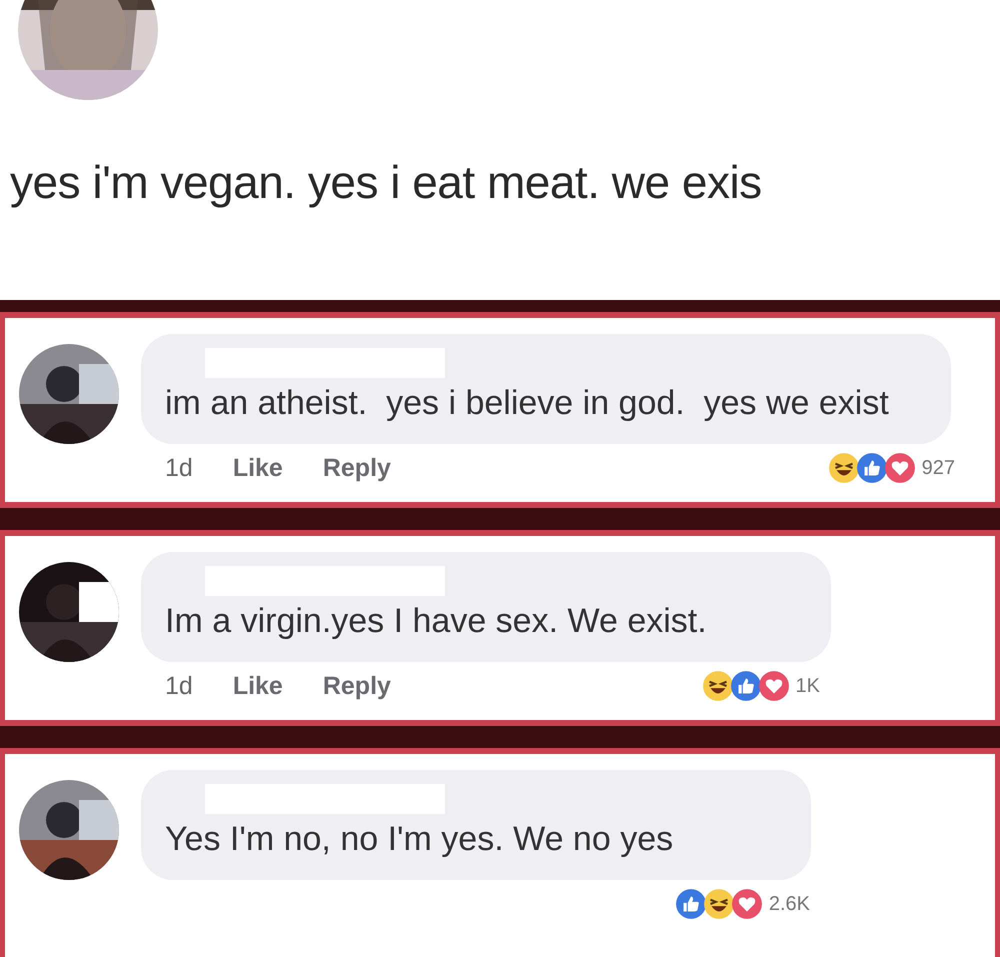 Image resolution: width=1000 pixels, height=957 pixels. I want to click on comment-text: Im a virgin.yes I have sex. We exist., so click(436, 621).